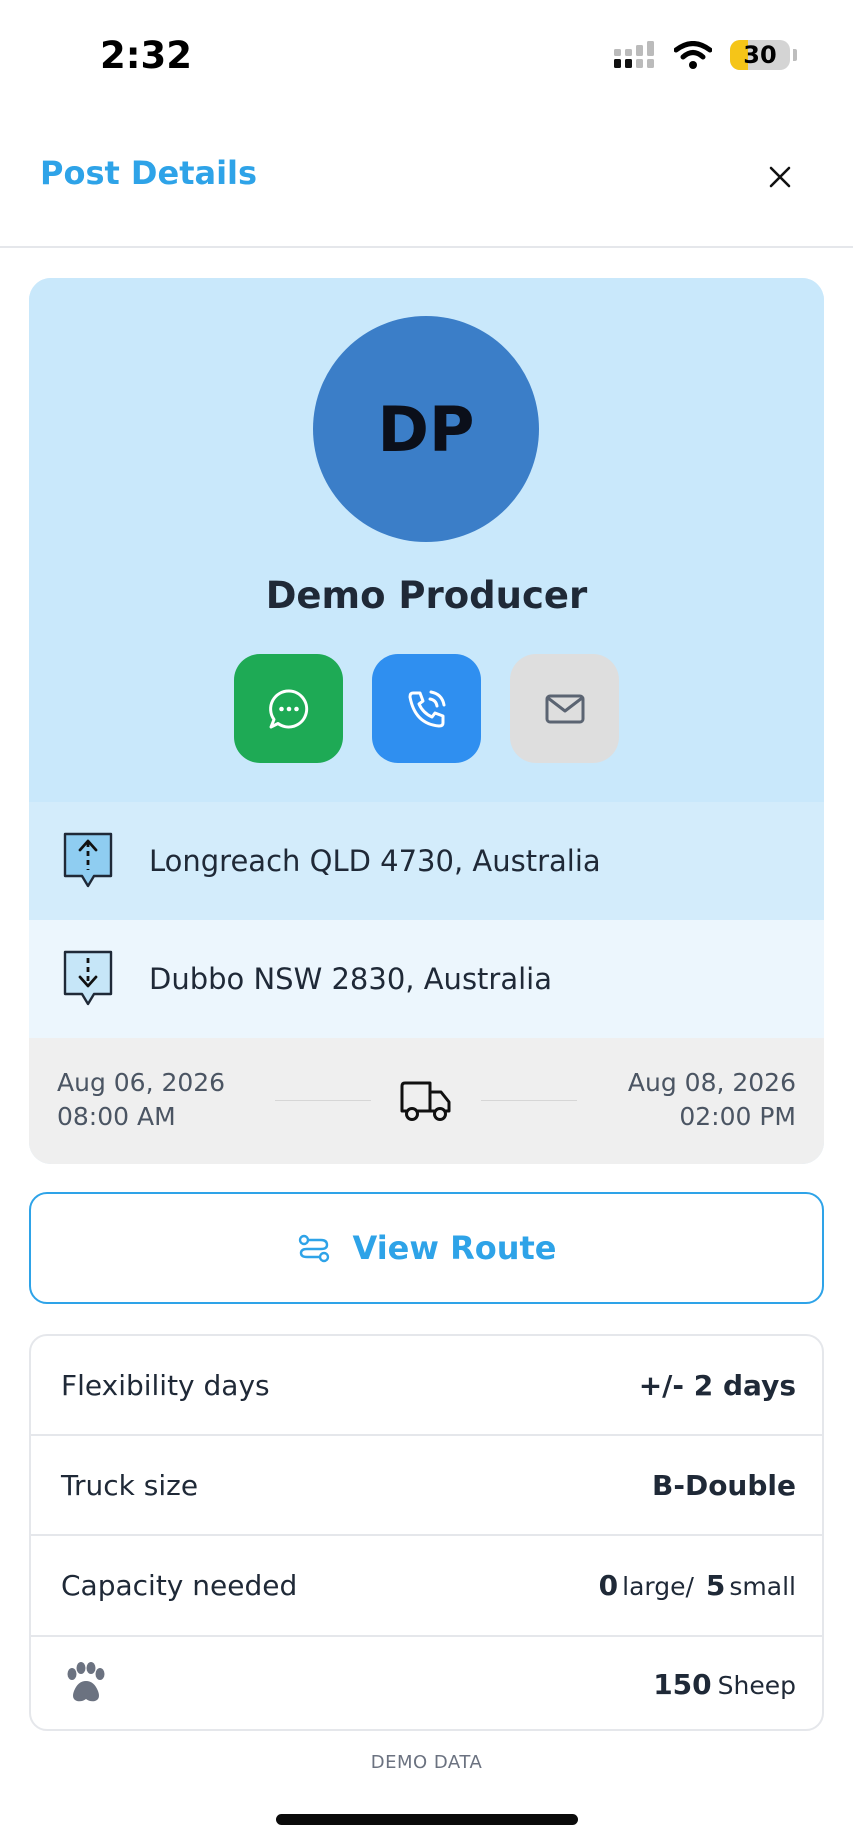  I want to click on capacity-value: 0 large/ 5 small, so click(697, 1585).